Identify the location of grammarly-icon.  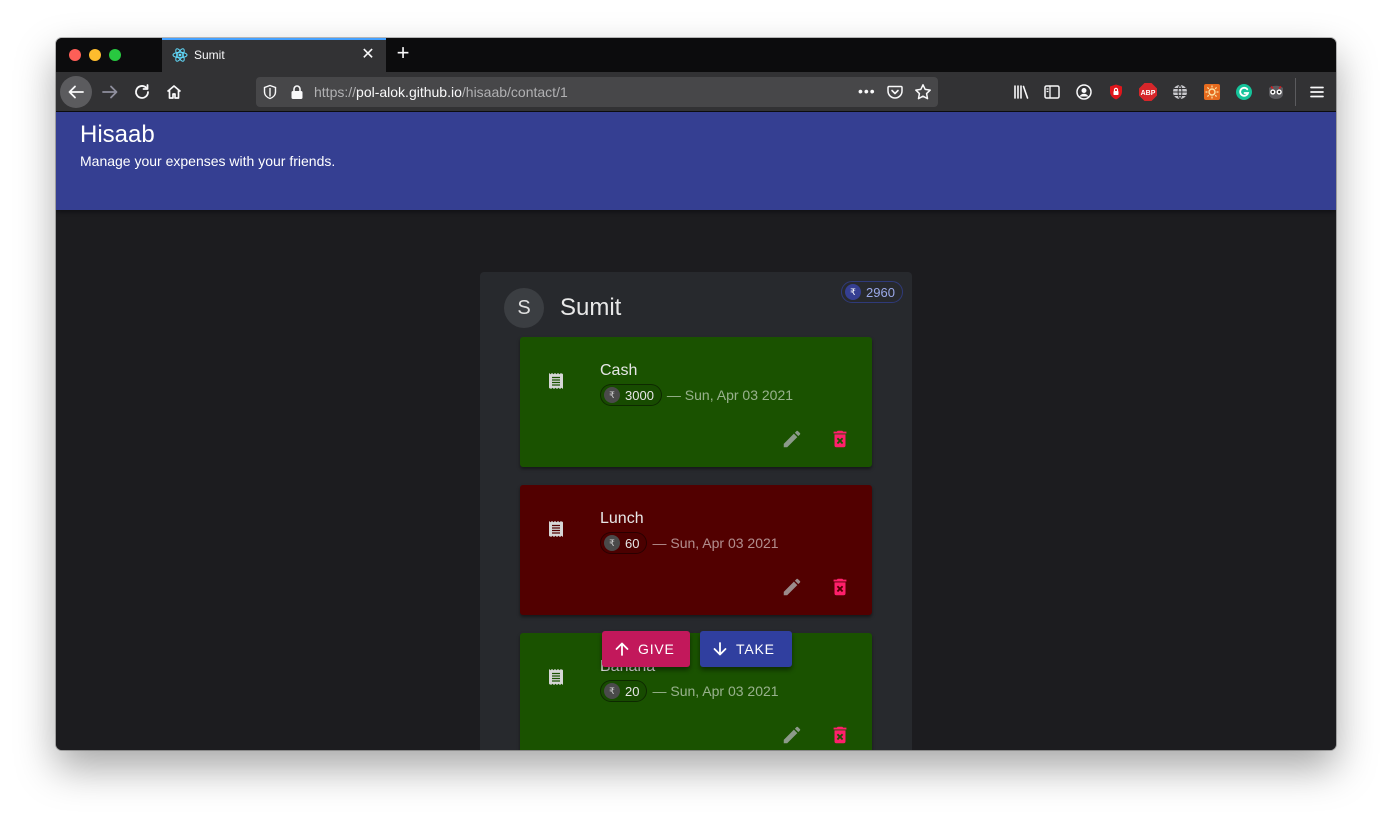
(1244, 92).